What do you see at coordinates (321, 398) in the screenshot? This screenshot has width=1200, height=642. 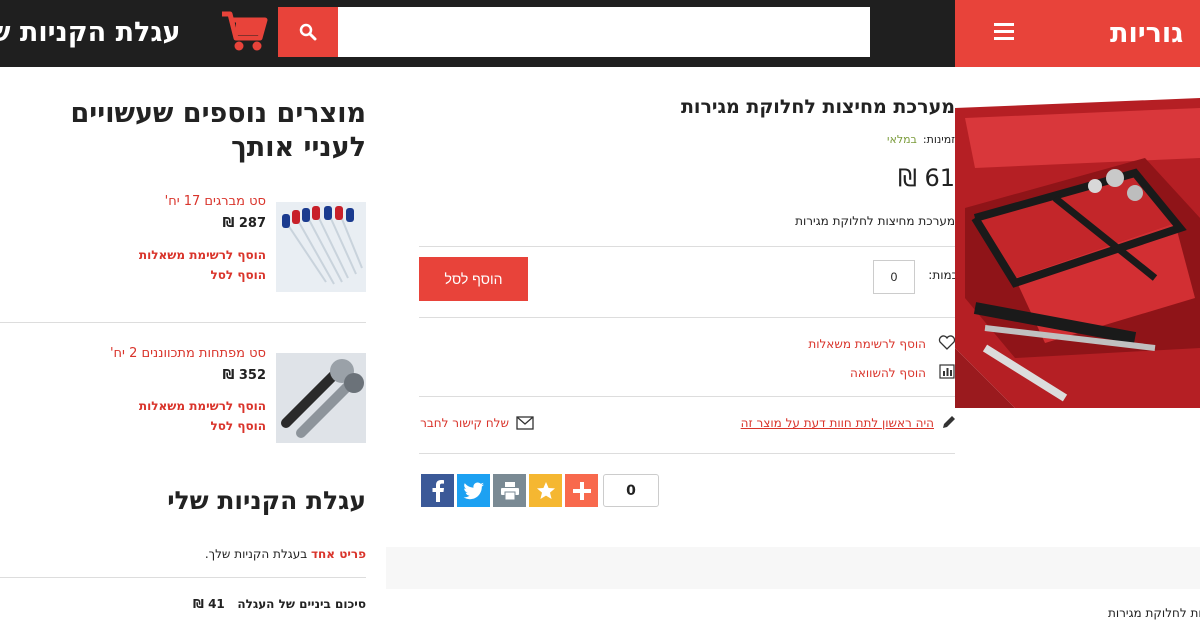 I see `wrench-set-thumbnail` at bounding box center [321, 398].